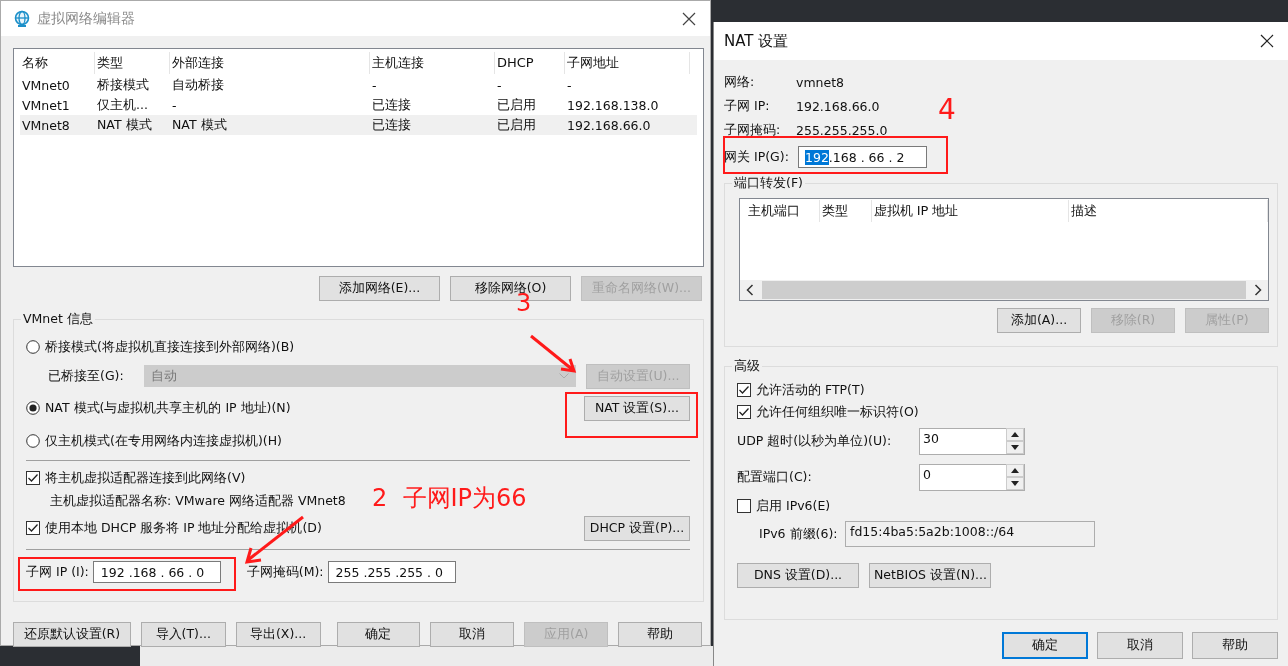  What do you see at coordinates (285, 572) in the screenshot?
I see `field-label: 子网掩码(M):` at bounding box center [285, 572].